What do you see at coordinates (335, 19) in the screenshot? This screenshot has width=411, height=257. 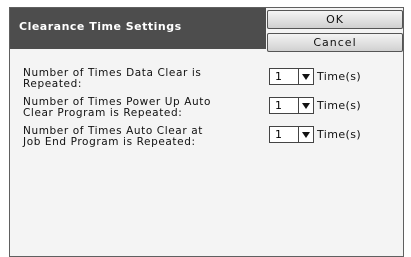 I see `ok-button: OK` at bounding box center [335, 19].